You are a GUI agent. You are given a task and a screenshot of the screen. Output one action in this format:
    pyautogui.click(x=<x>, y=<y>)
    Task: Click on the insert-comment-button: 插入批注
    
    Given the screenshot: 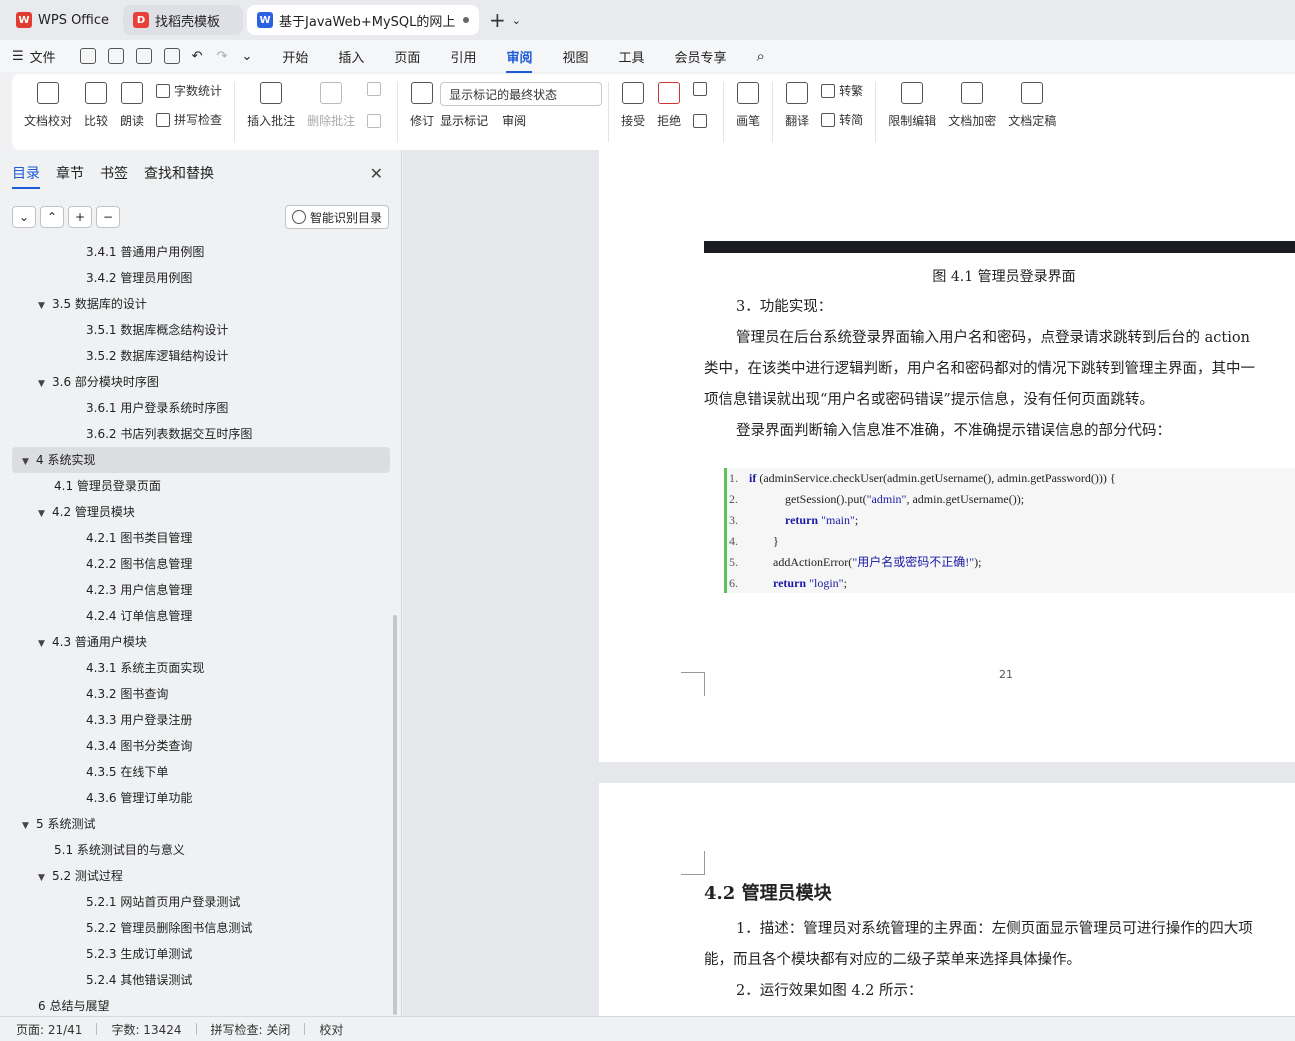 What is the action you would take?
    pyautogui.click(x=271, y=105)
    